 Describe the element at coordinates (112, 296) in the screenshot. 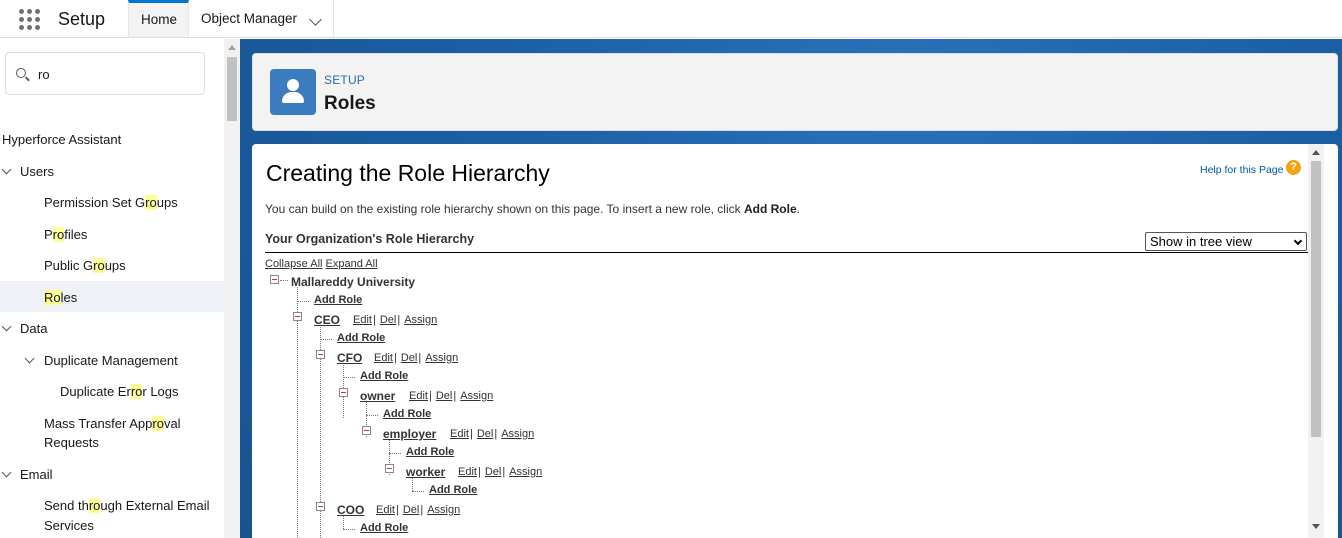

I see `sidebar-item-roles: Roles` at that location.